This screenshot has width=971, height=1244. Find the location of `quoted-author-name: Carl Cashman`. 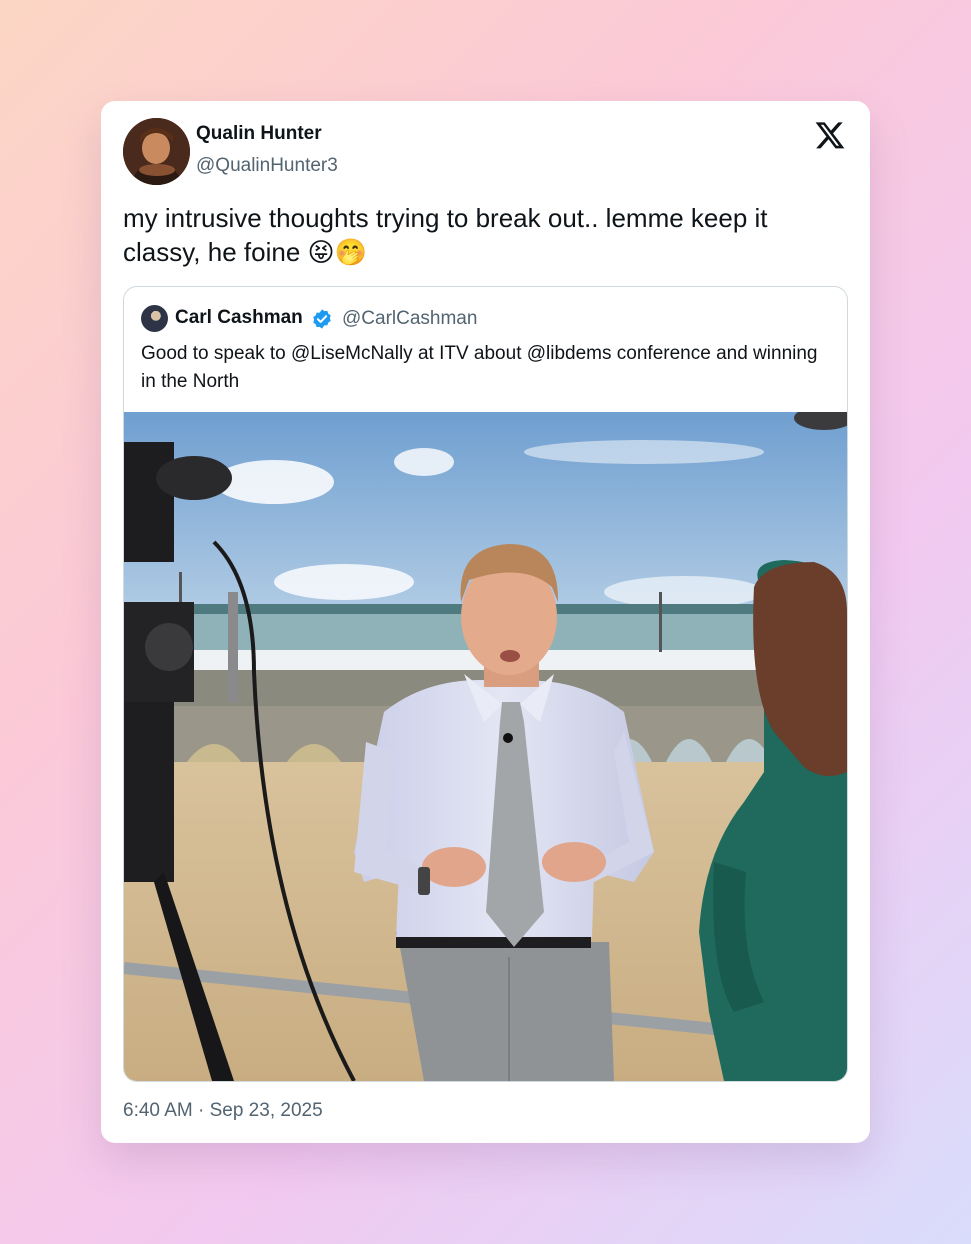

quoted-author-name: Carl Cashman is located at coordinates (239, 318).